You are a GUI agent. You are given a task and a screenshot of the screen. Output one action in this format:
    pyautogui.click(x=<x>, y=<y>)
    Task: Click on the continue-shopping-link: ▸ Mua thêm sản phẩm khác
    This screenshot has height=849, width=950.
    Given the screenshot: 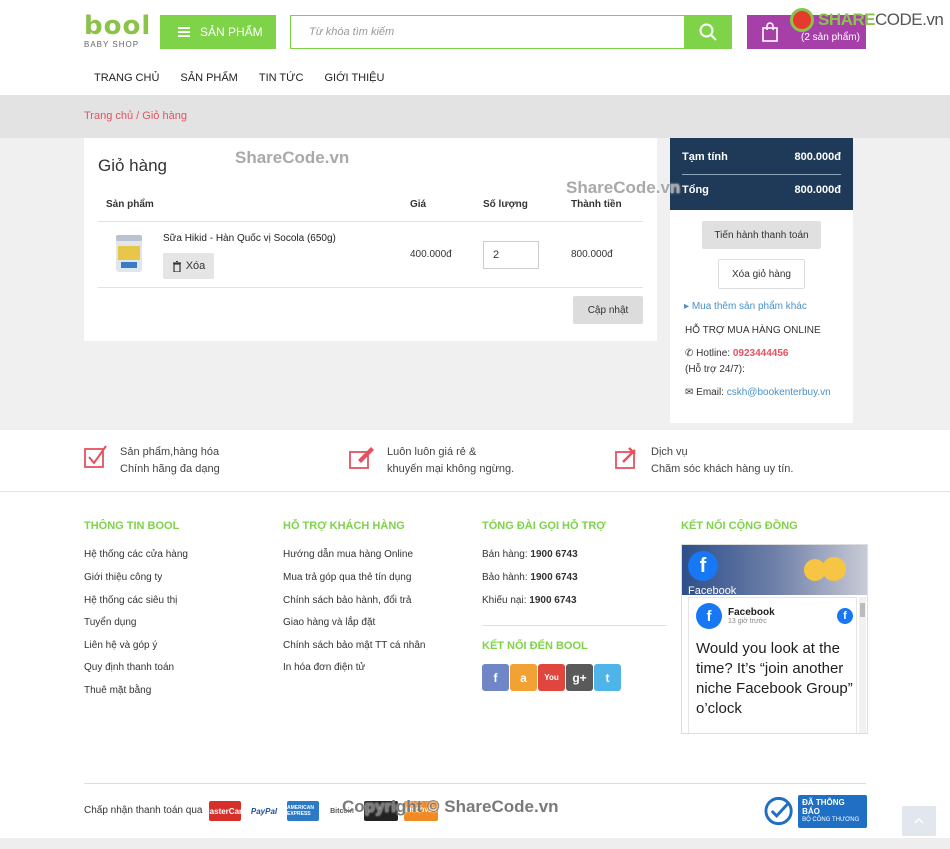 What is the action you would take?
    pyautogui.click(x=745, y=306)
    